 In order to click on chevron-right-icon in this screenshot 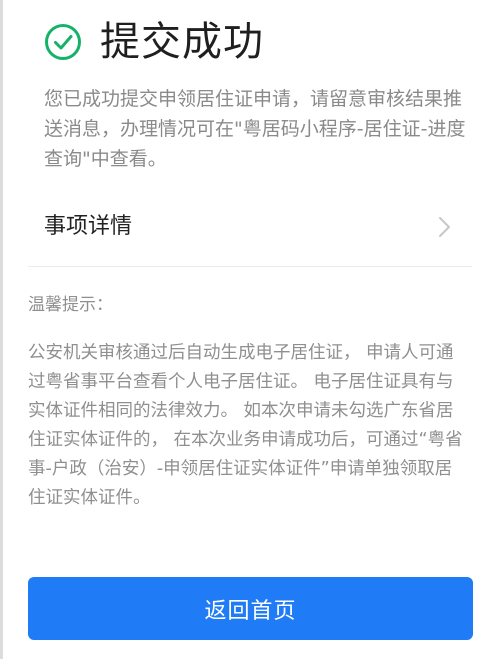, I will do `click(444, 227)`.